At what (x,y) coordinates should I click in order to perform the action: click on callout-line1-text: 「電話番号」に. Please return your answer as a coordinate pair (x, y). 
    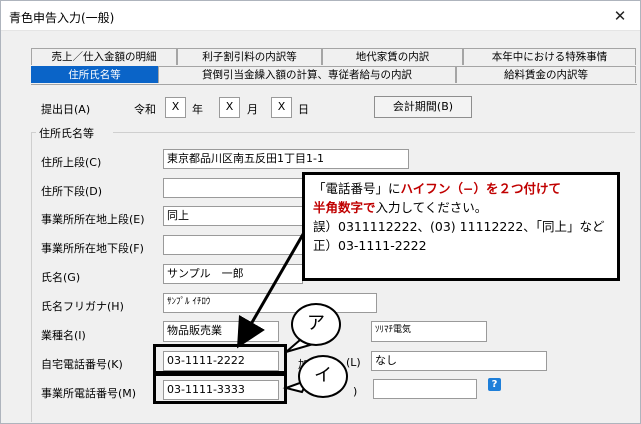
    Looking at the image, I should click on (357, 188).